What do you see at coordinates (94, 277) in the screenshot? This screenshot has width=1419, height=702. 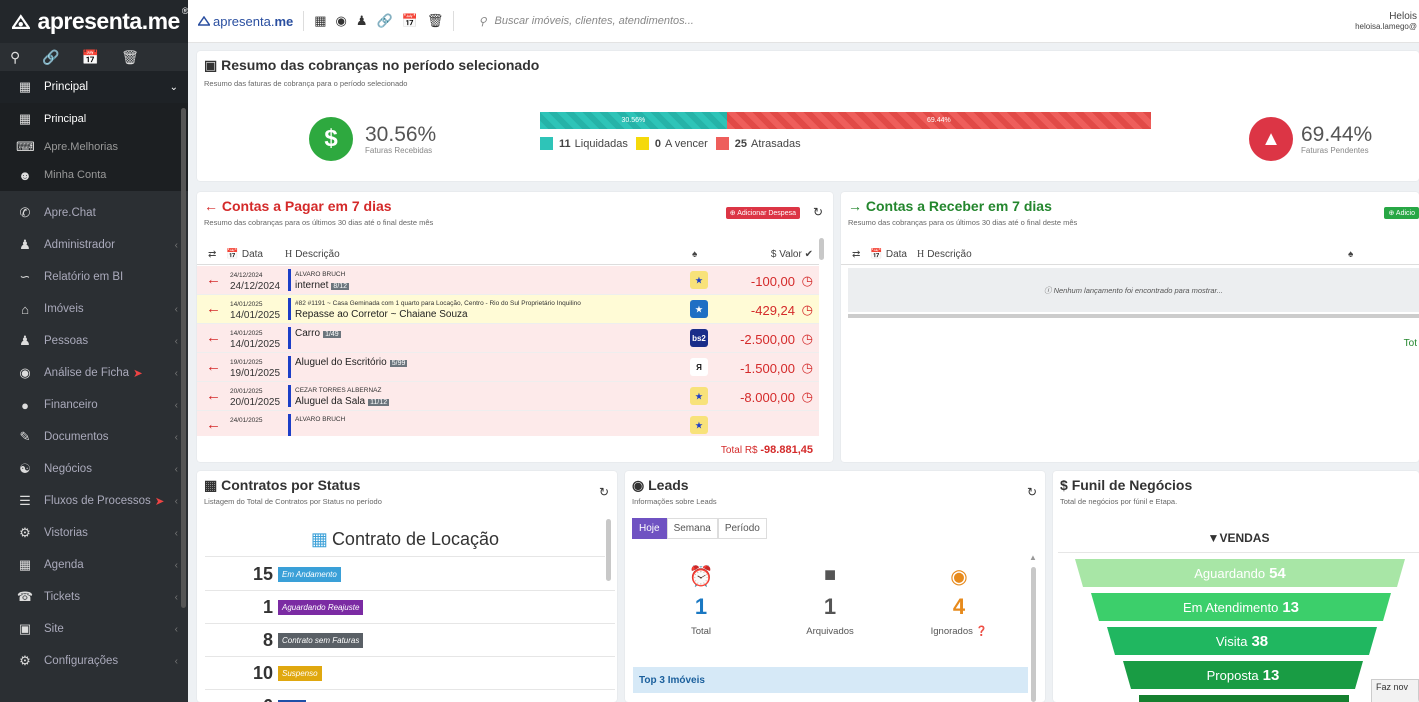 I see `sidebar-item-relatorio-bi: ∽ Relatório em BI` at bounding box center [94, 277].